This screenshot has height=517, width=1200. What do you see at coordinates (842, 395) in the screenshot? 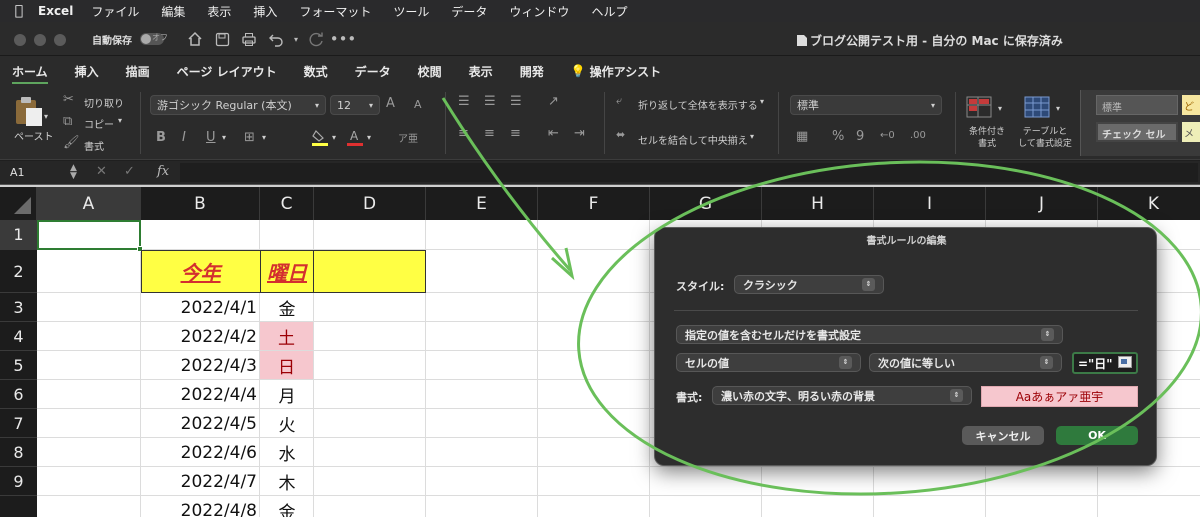
I see `format-select: 濃い赤の文字、明るい赤の背景 ⇕` at bounding box center [842, 395].